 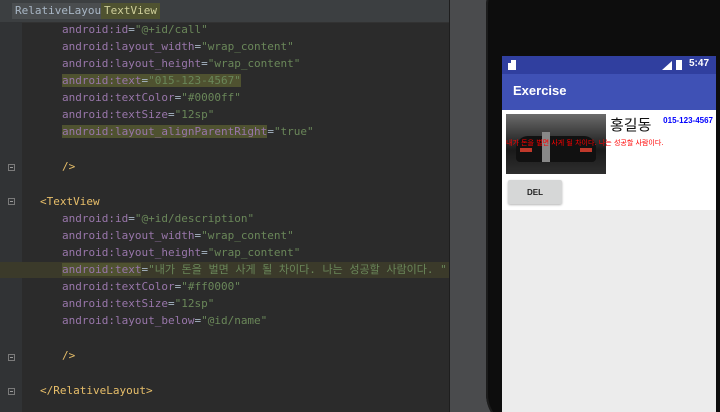 What do you see at coordinates (224, 30) in the screenshot?
I see `code-line: android:id="@+id/call"` at bounding box center [224, 30].